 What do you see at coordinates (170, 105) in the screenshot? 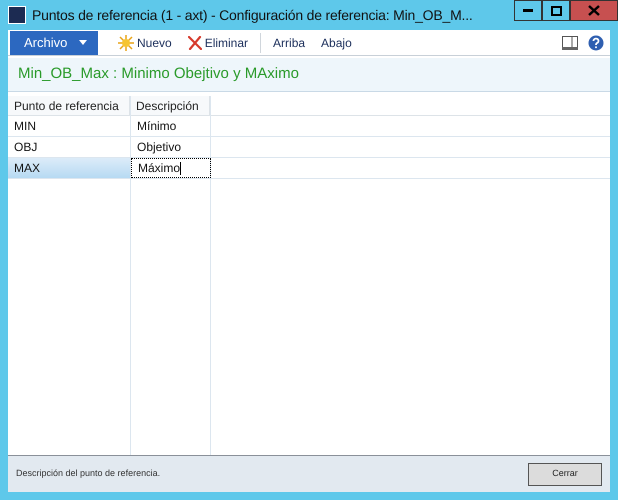
I see `column-header: Descripción` at bounding box center [170, 105].